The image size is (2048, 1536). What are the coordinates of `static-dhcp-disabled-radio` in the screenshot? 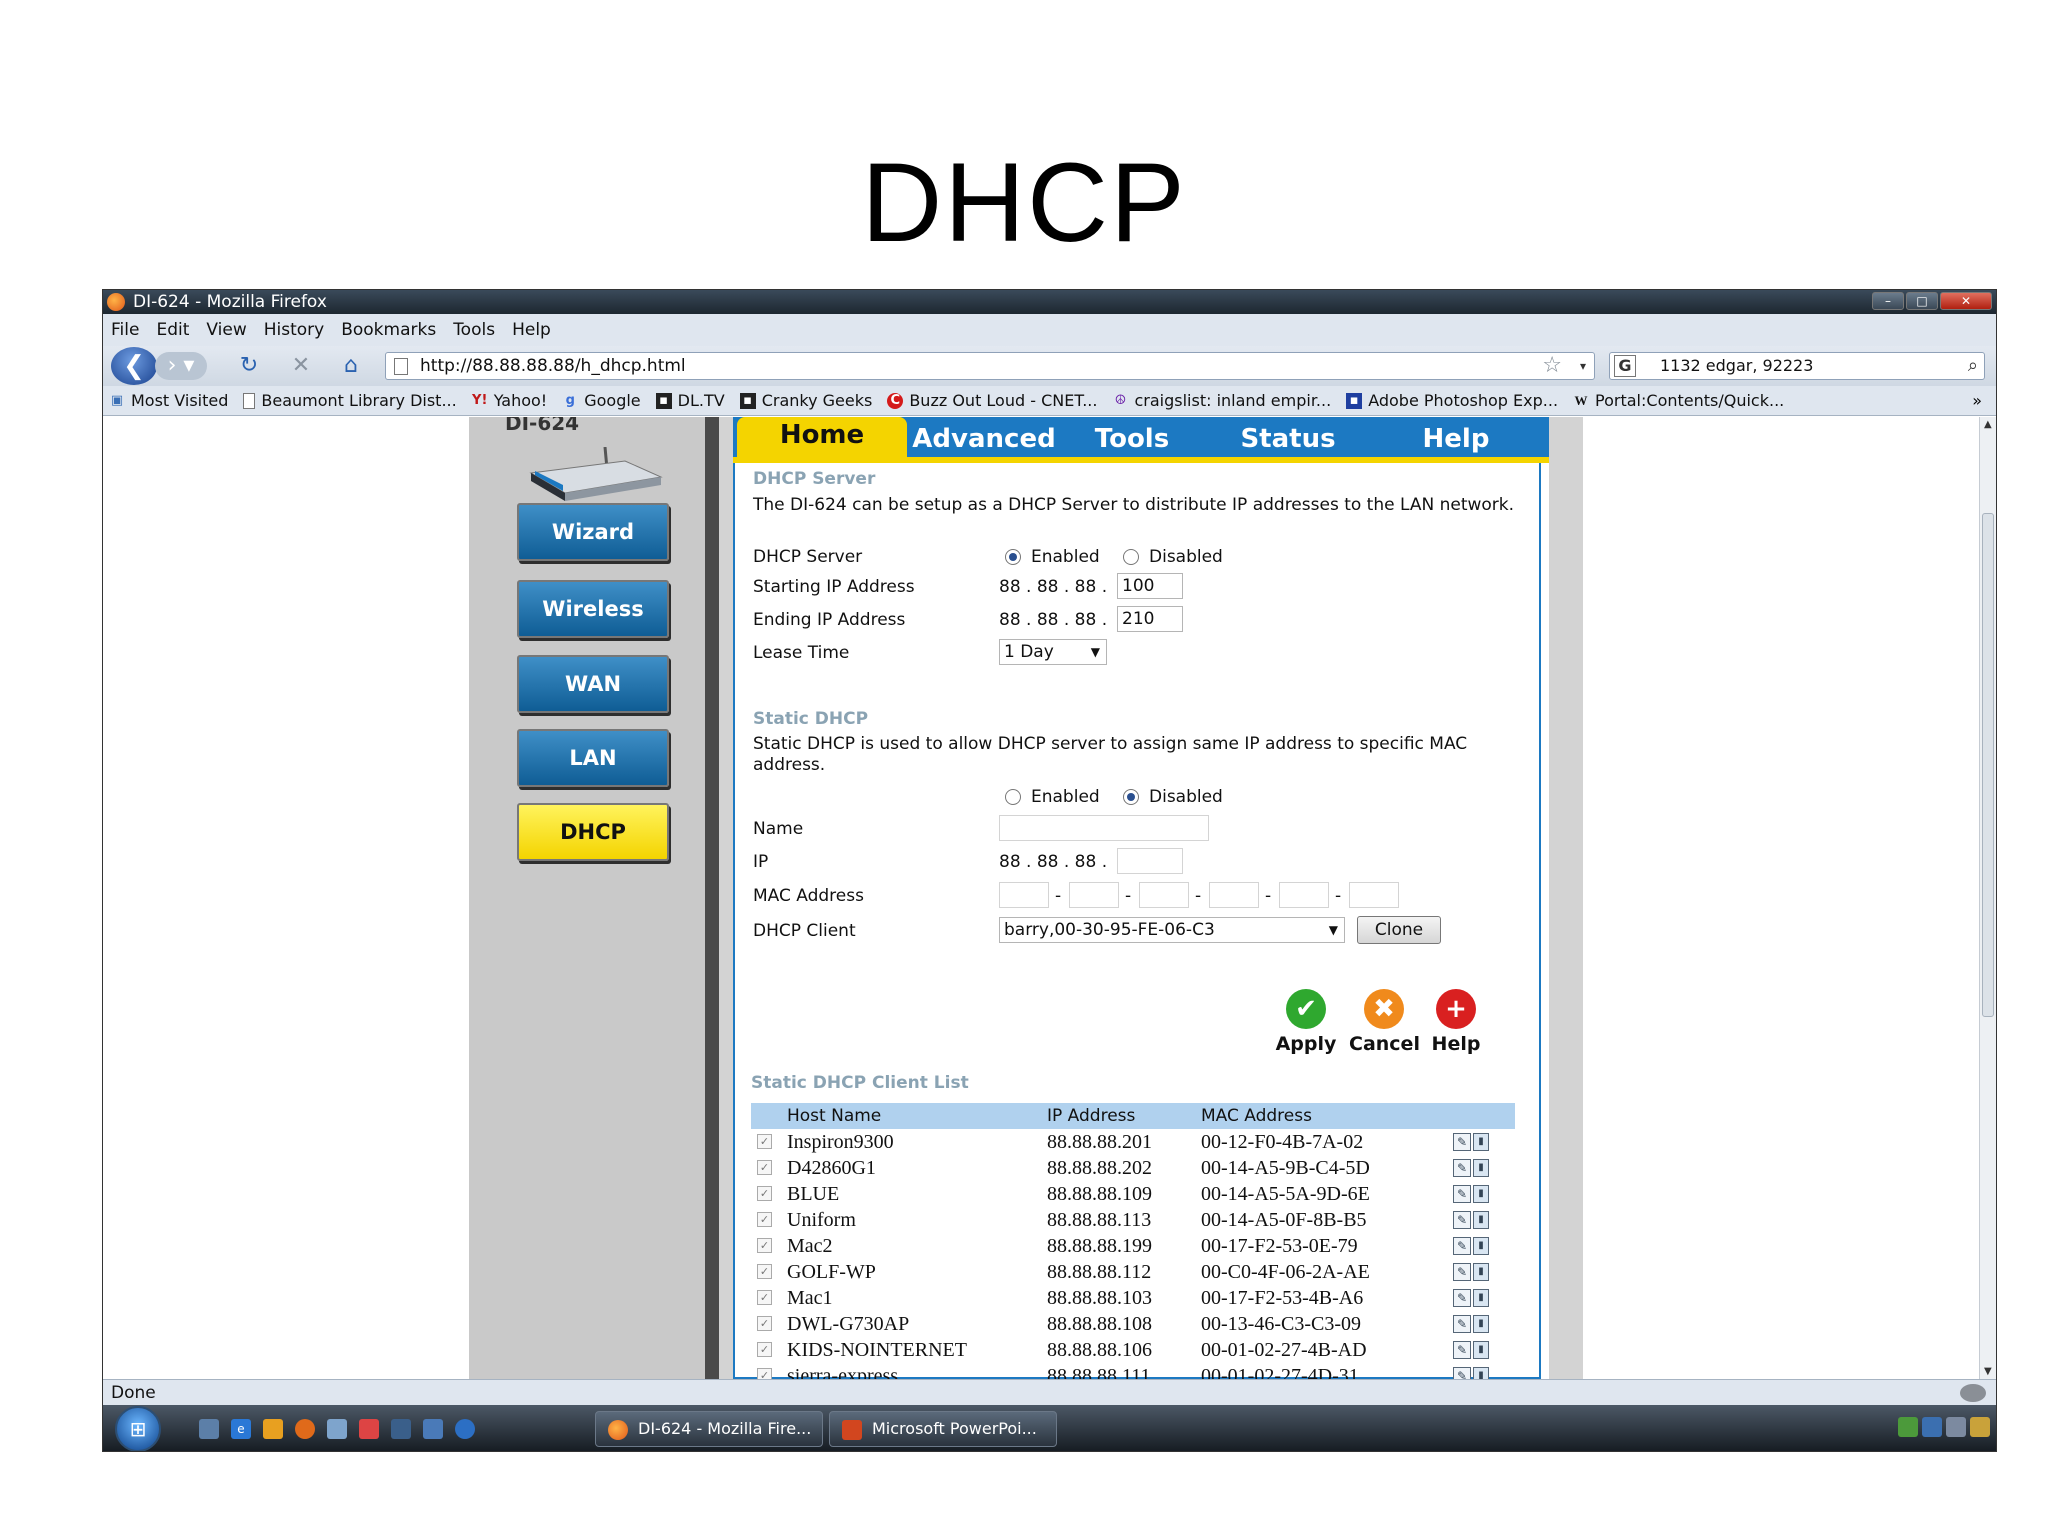 It's located at (1131, 797).